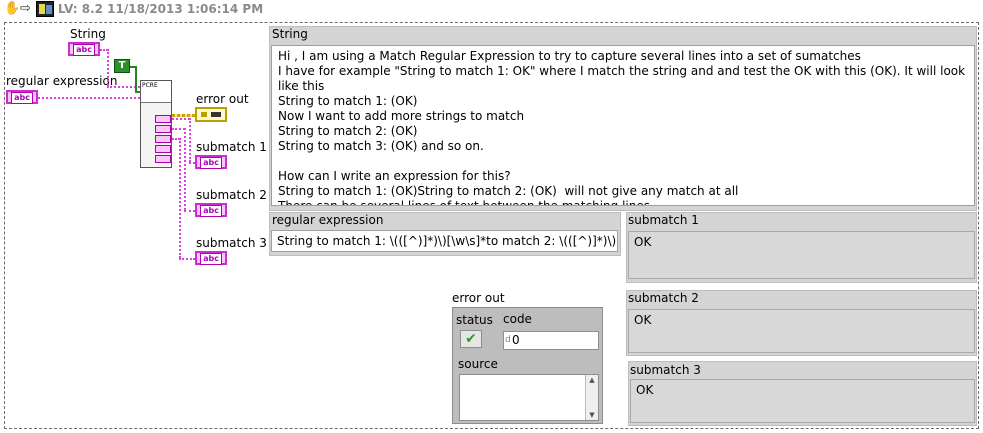 This screenshot has height=433, width=983. What do you see at coordinates (108, 67) in the screenshot?
I see `string-wire` at bounding box center [108, 67].